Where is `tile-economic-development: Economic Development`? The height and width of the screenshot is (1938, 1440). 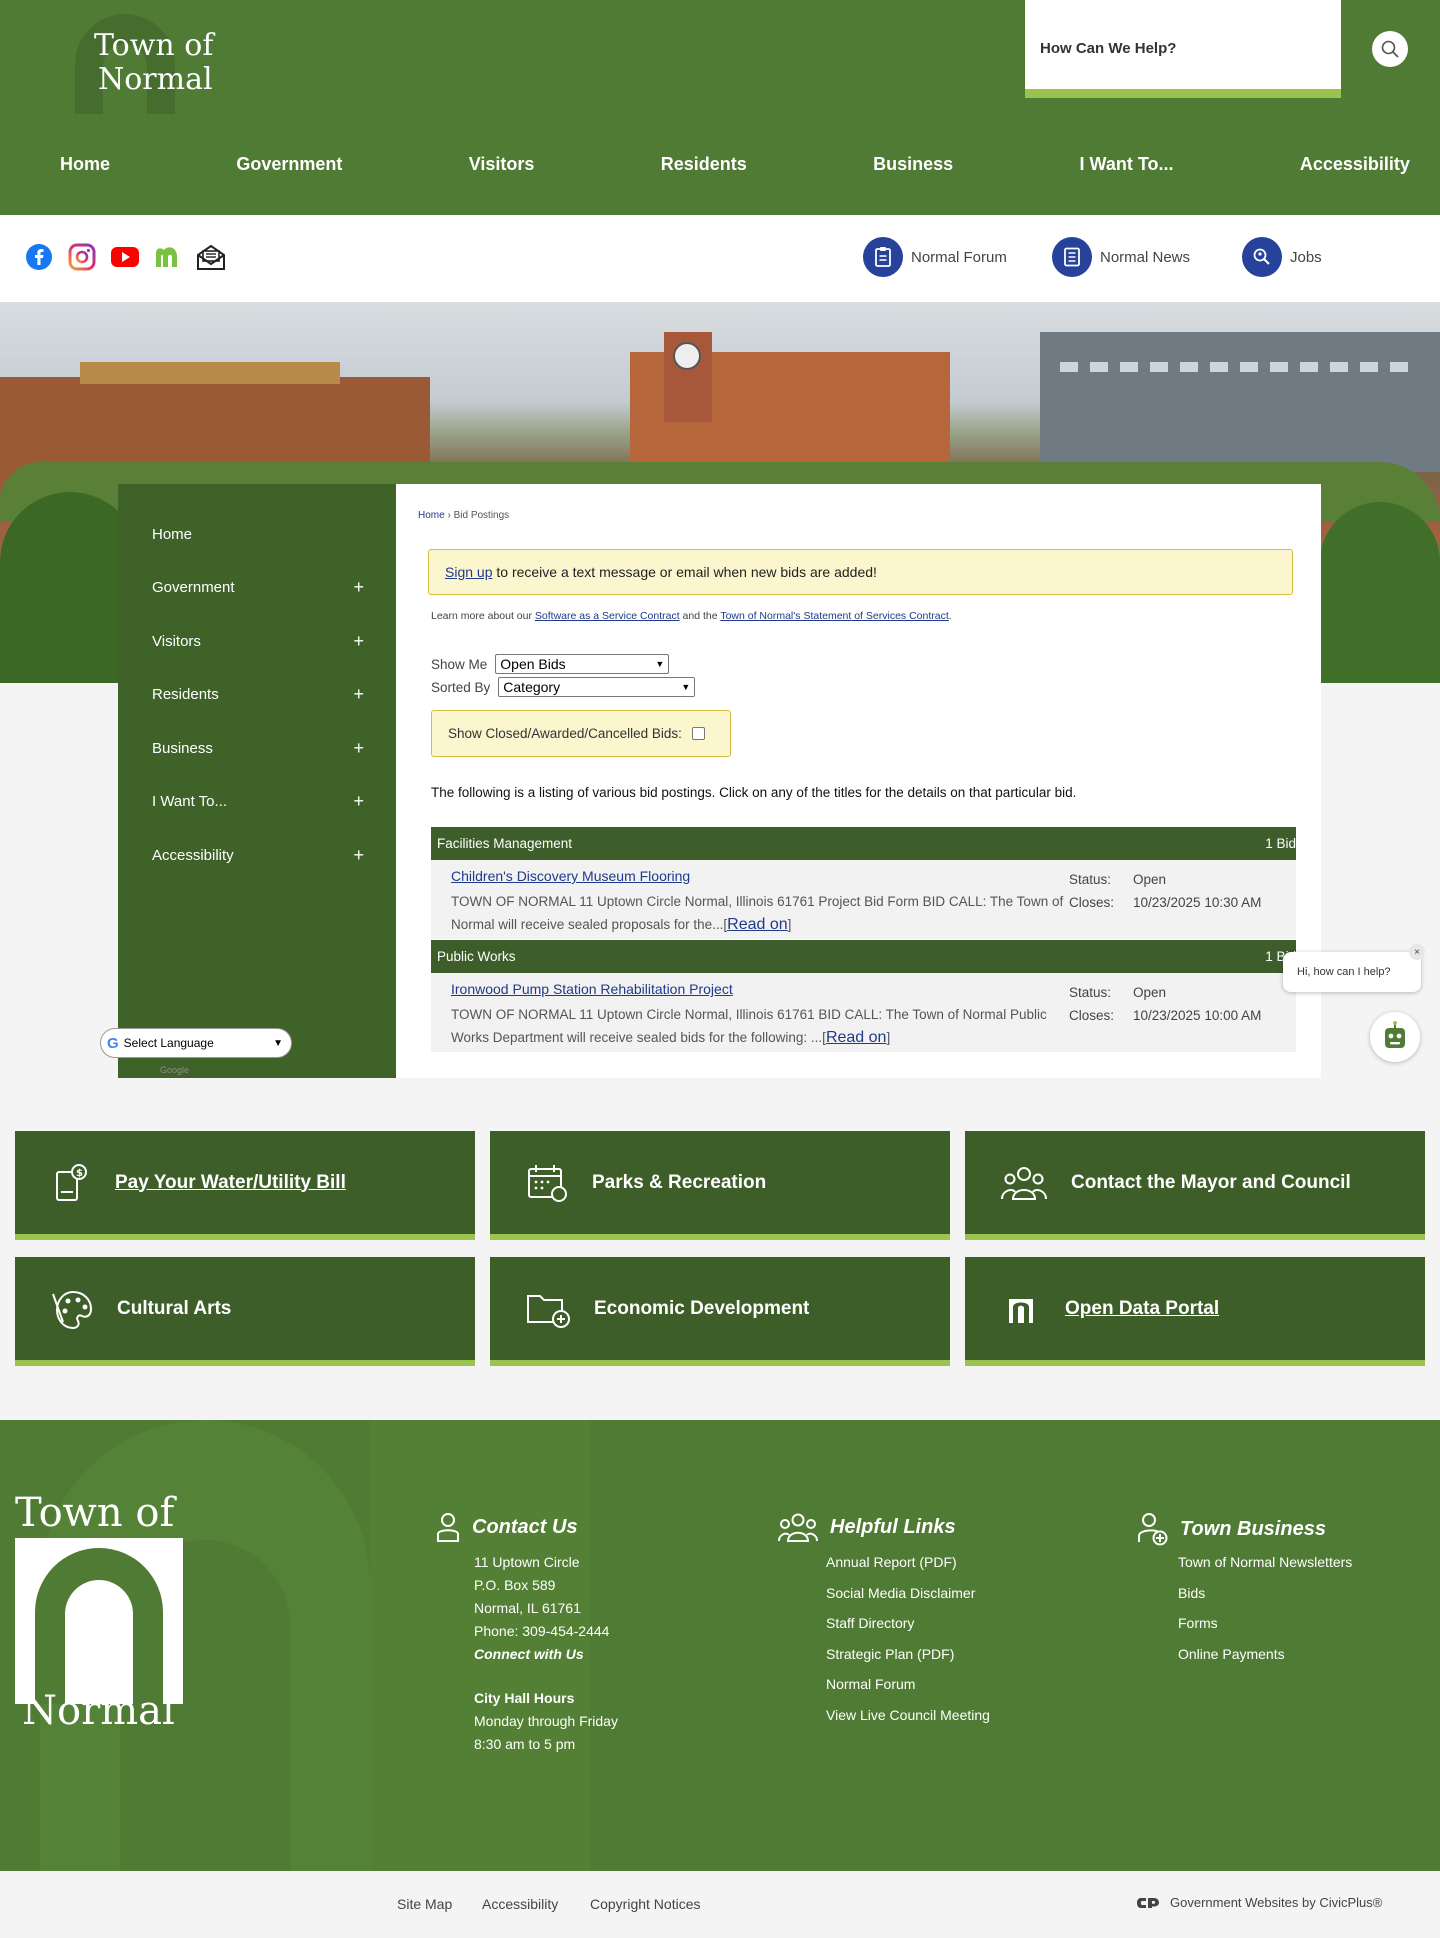
tile-economic-development: Economic Development is located at coordinates (720, 1311).